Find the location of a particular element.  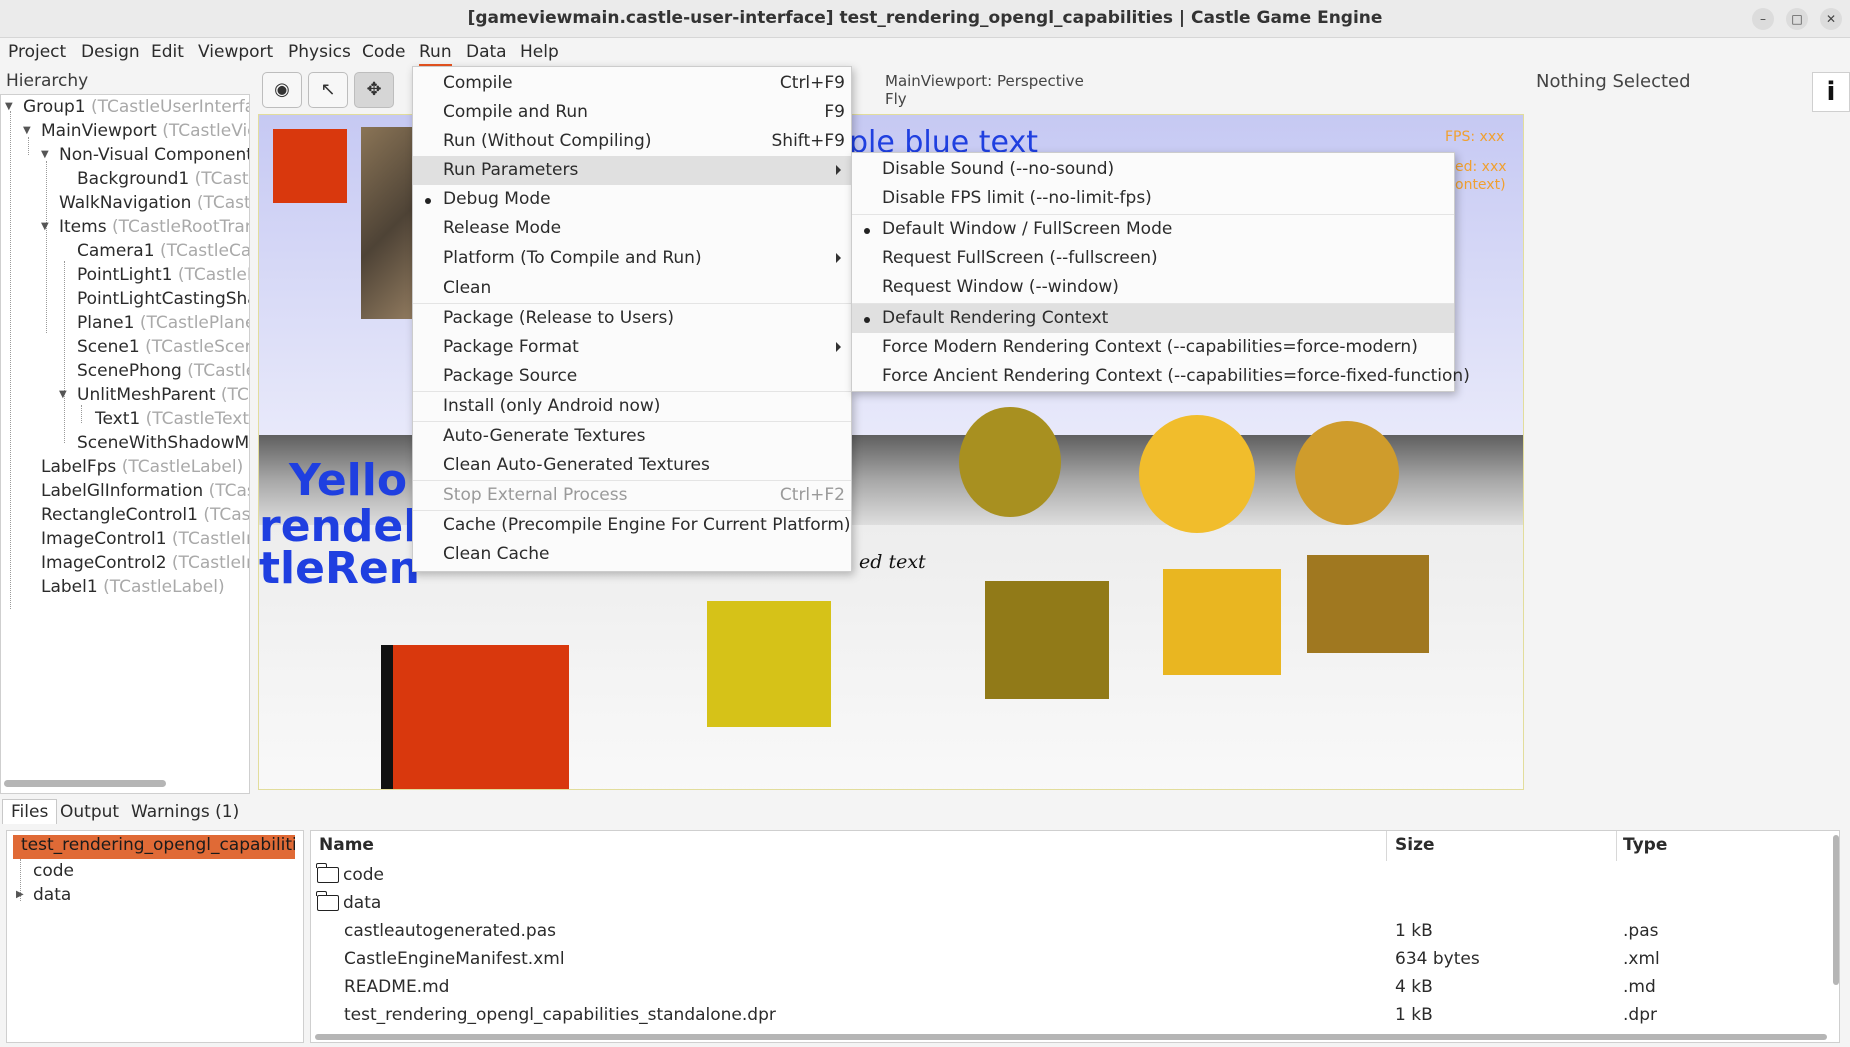

menu-item-disable-sound: Disable Sound (--no-sound) is located at coordinates (1153, 169).